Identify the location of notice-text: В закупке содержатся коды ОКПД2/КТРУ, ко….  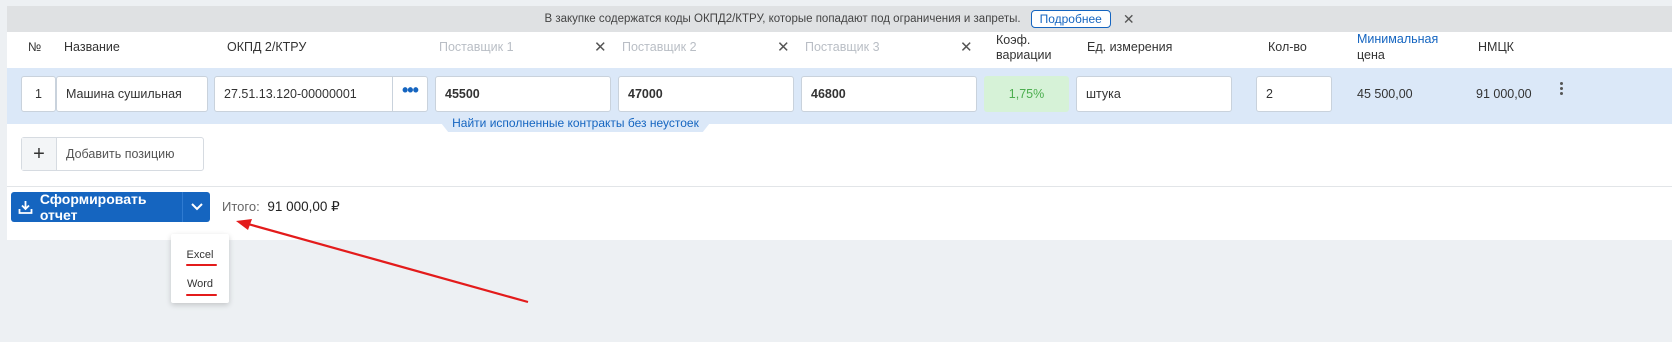
(782, 19).